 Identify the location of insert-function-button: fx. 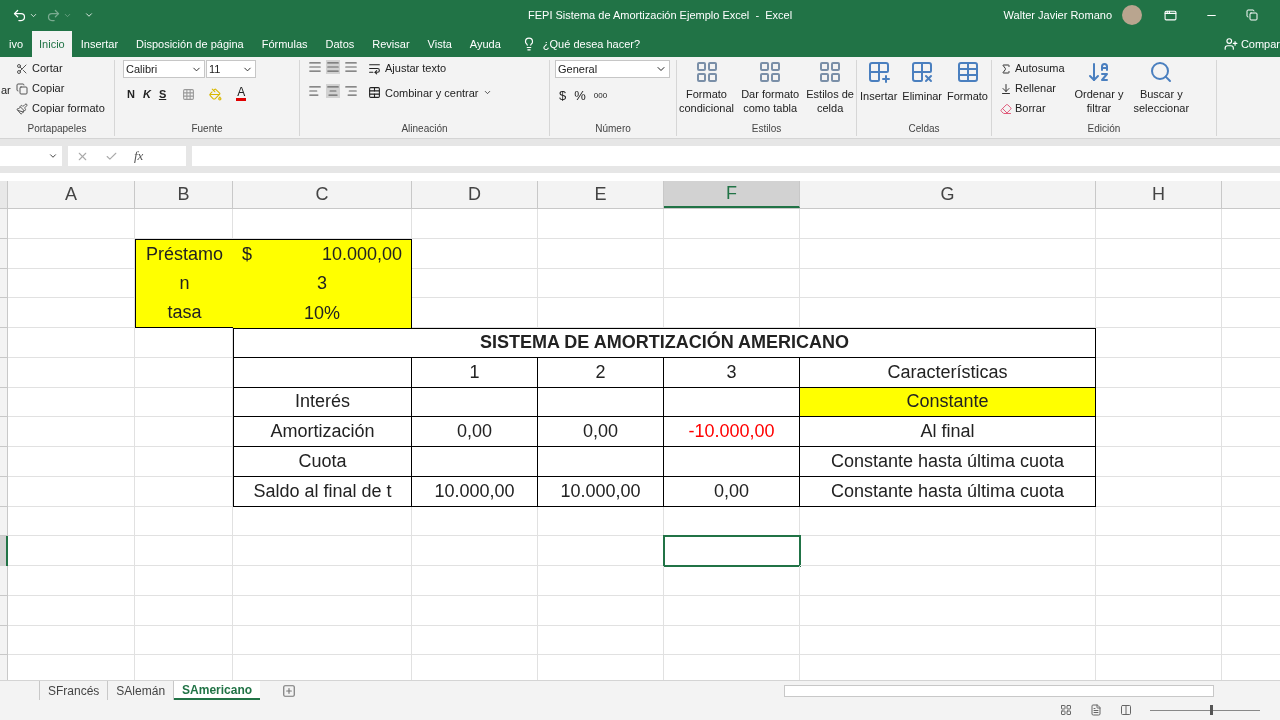
(139, 156).